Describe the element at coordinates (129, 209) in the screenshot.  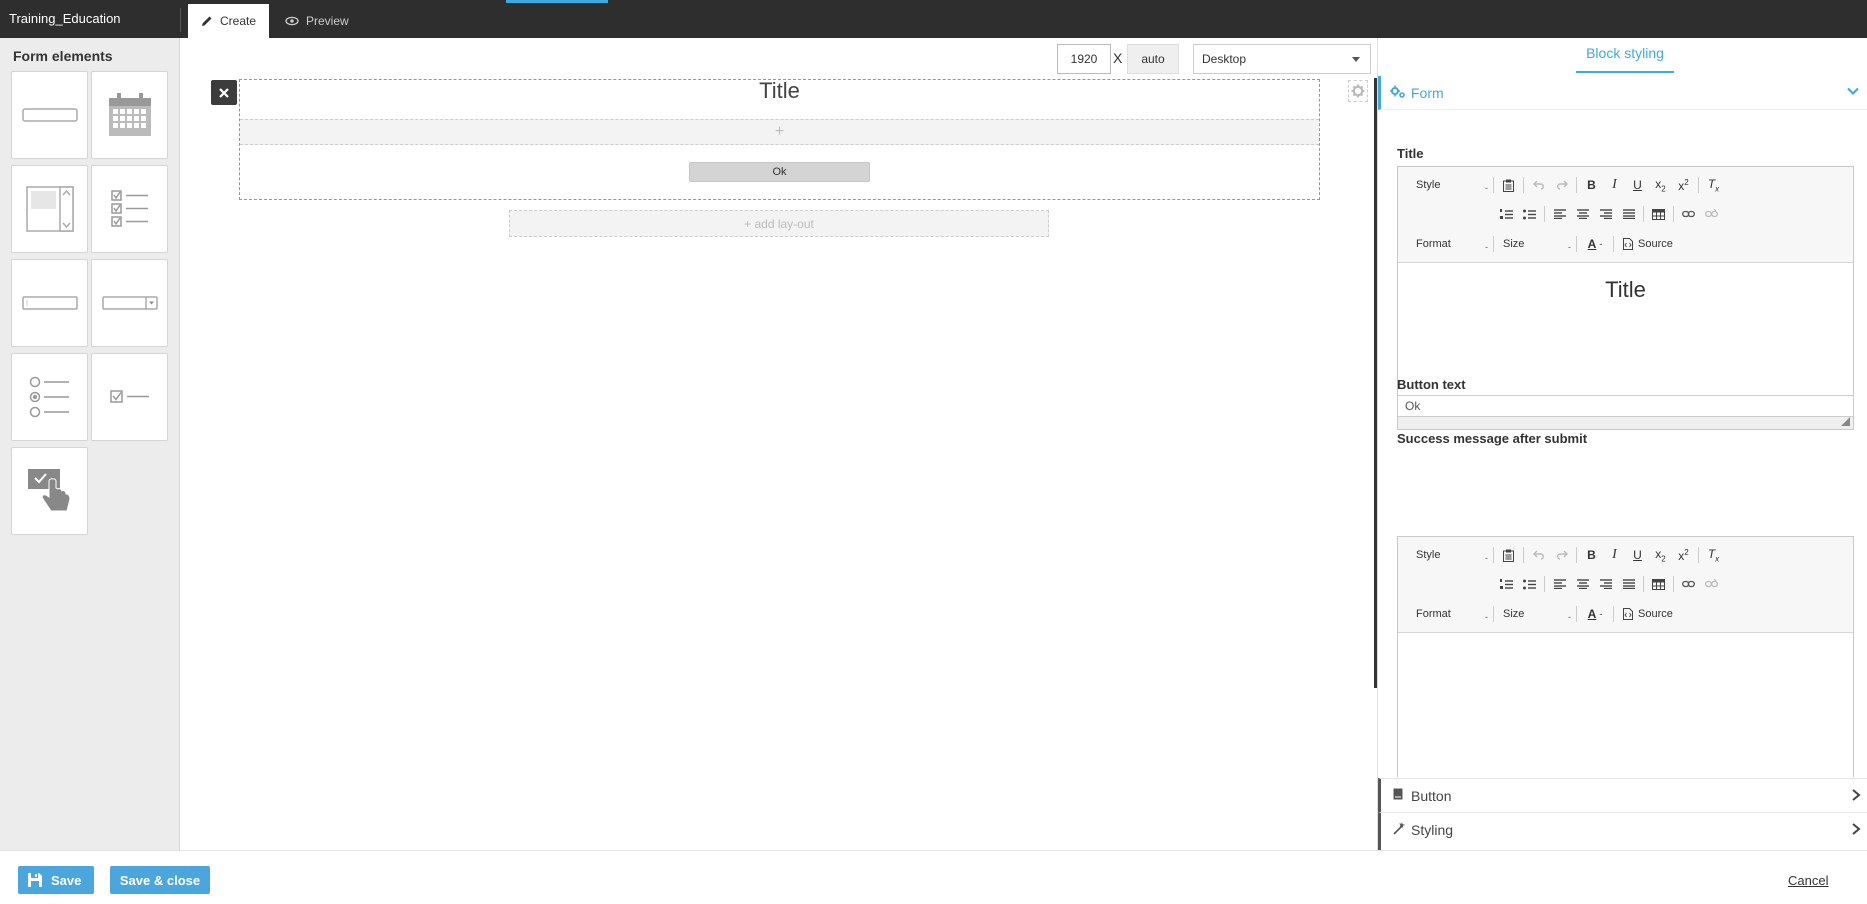
I see `element-checkbox-list` at that location.